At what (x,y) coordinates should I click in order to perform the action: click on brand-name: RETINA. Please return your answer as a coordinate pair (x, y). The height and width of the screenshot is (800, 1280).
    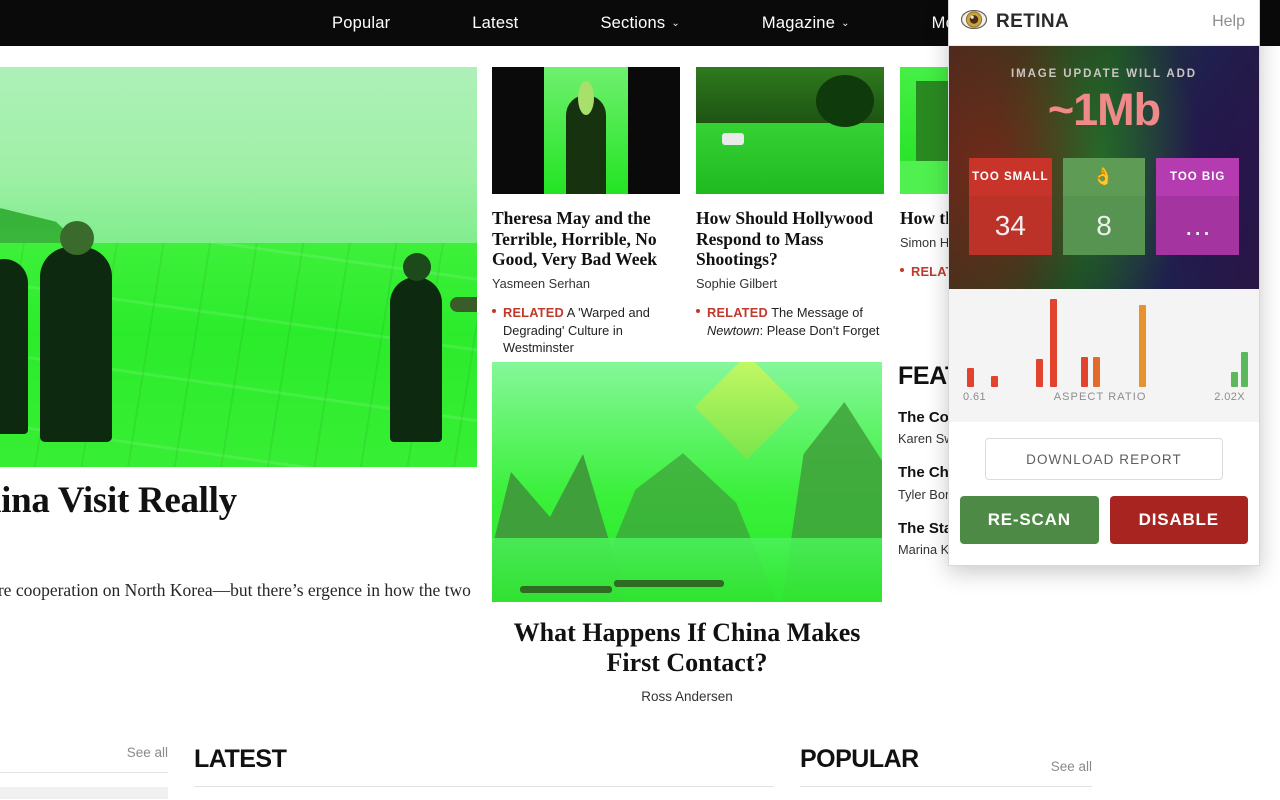
    Looking at the image, I should click on (1033, 21).